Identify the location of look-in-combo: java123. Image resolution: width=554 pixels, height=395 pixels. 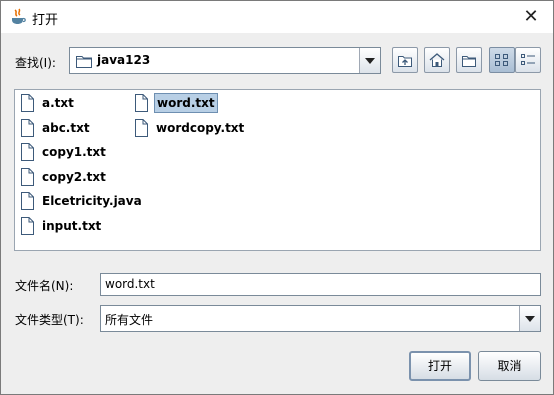
(225, 60).